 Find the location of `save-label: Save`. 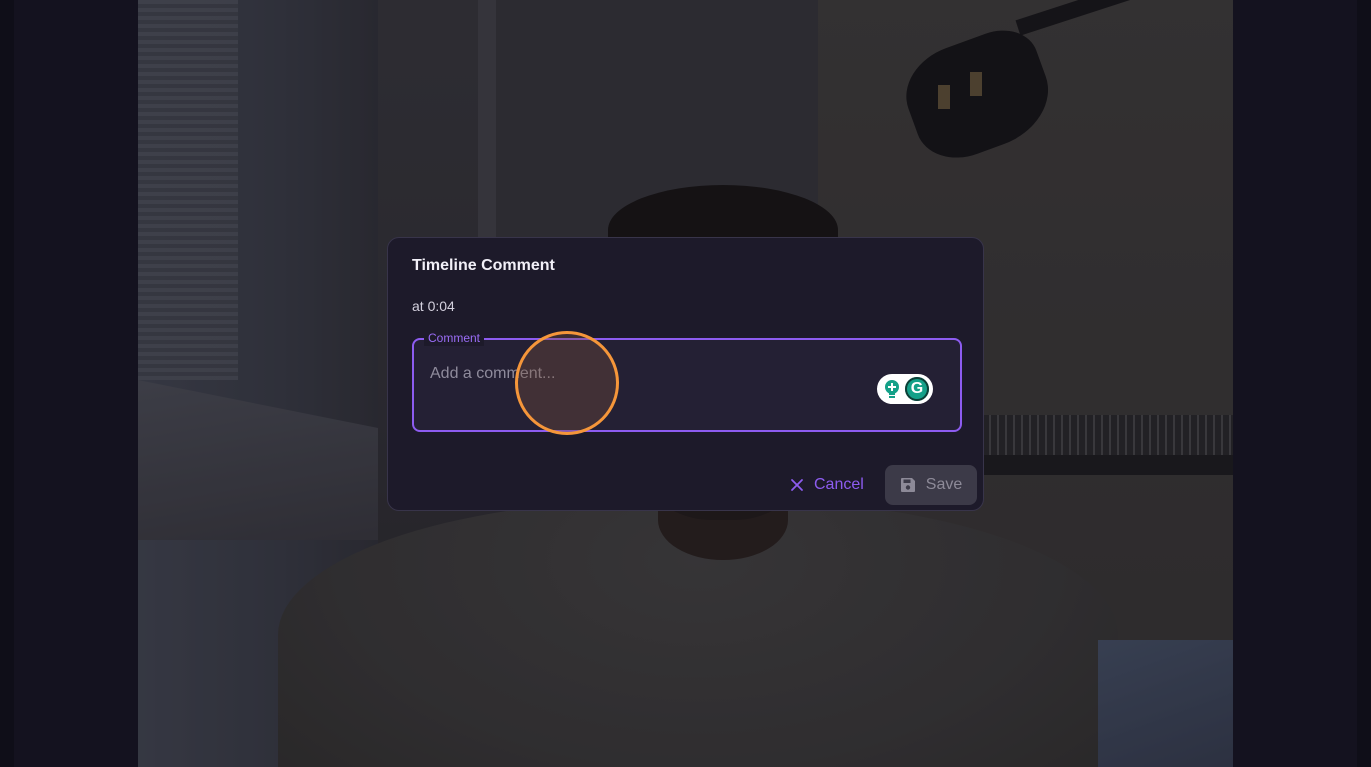

save-label: Save is located at coordinates (944, 484).